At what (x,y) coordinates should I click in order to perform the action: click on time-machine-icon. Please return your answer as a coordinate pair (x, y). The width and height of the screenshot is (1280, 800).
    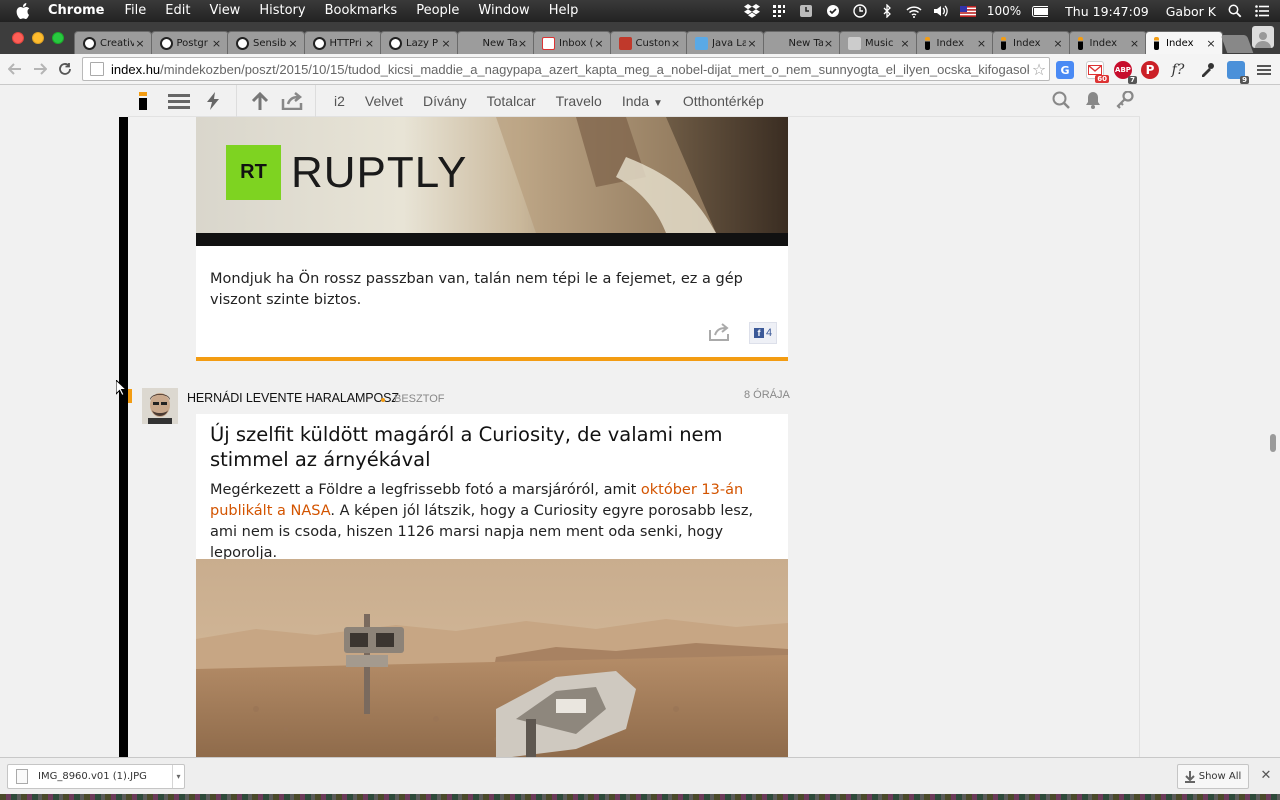
    Looking at the image, I should click on (860, 11).